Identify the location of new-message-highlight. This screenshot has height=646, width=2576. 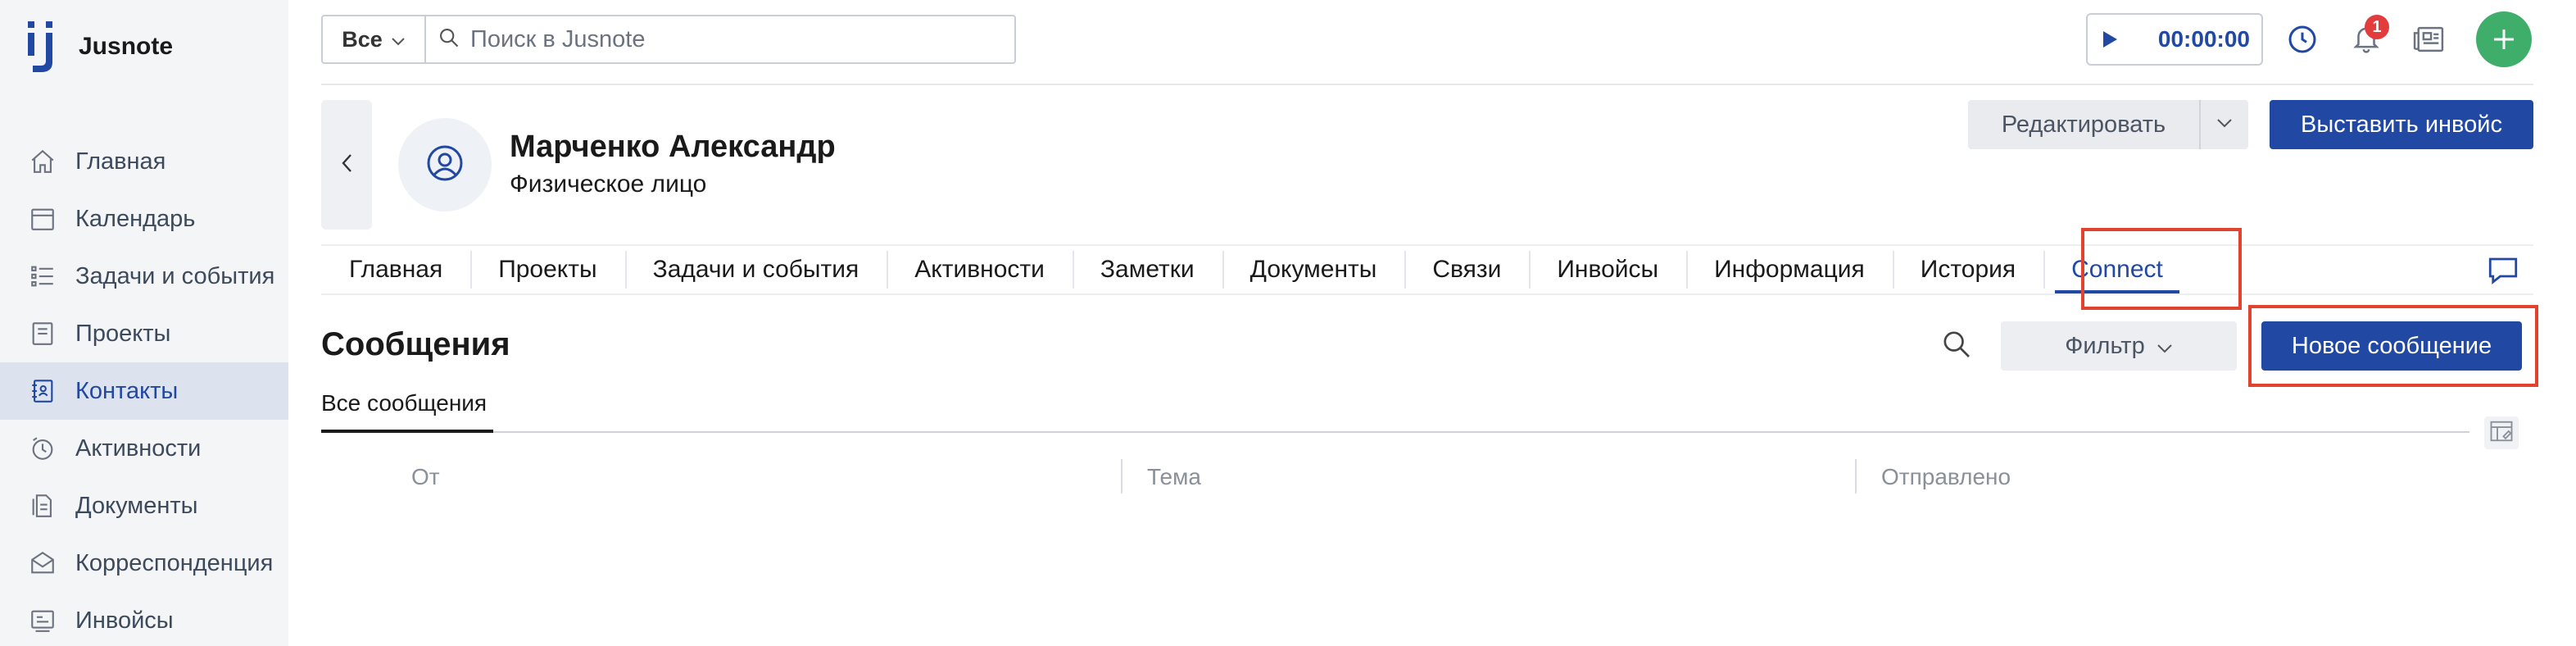
(2393, 346).